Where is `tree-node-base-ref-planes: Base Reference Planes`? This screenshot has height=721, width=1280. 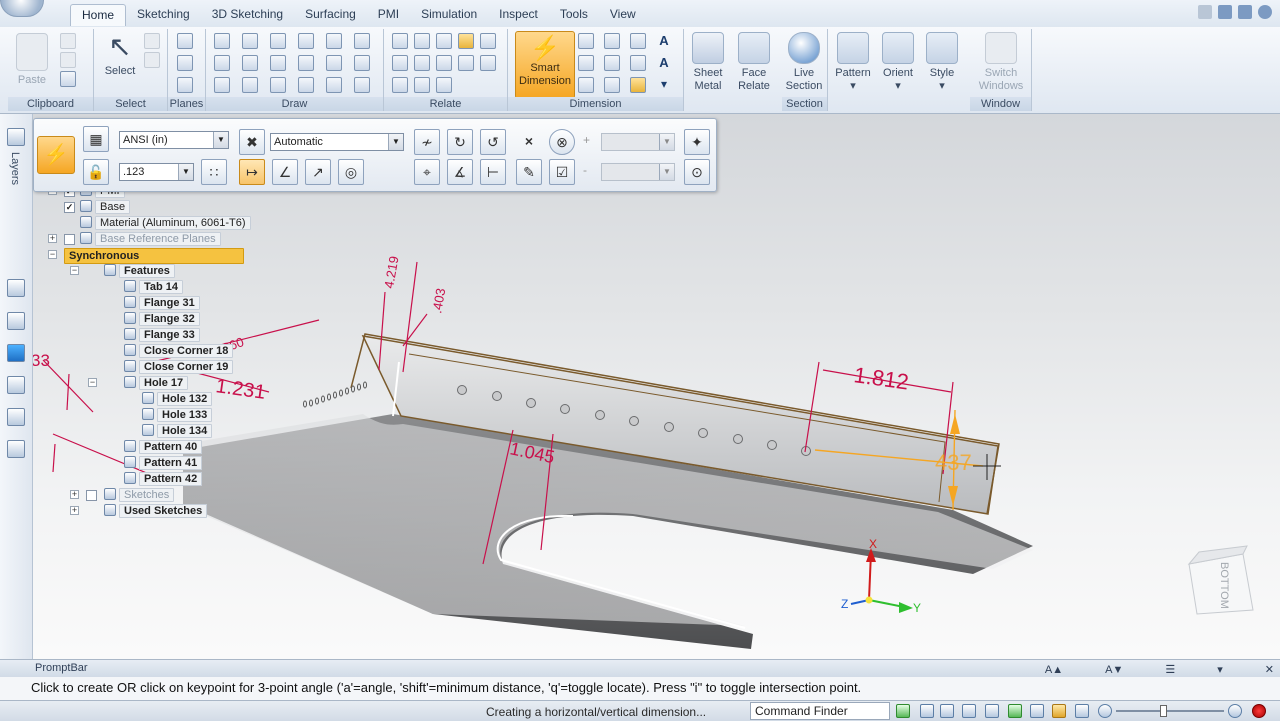 tree-node-base-ref-planes: Base Reference Planes is located at coordinates (150, 239).